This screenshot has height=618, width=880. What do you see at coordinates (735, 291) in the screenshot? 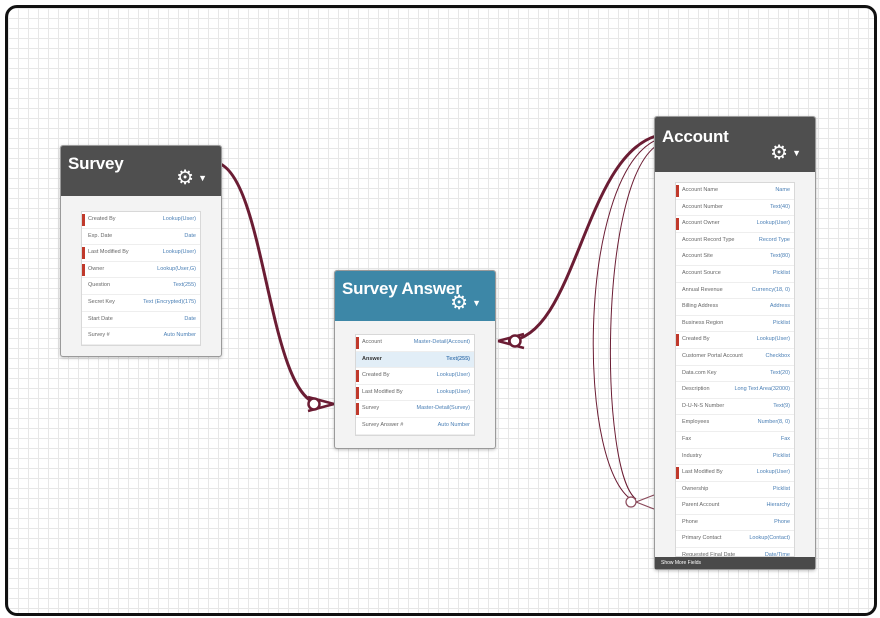
I see `field-row: Annual Revenue Currency(18, 0)` at bounding box center [735, 291].